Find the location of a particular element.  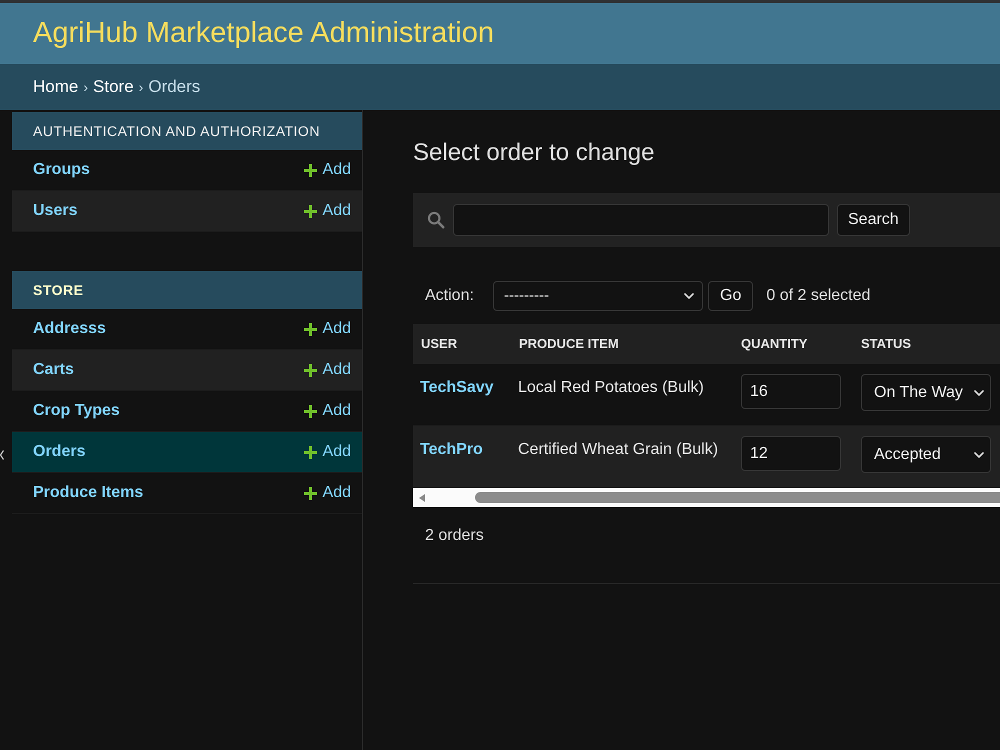

model-link: Crop Types is located at coordinates (76, 411).